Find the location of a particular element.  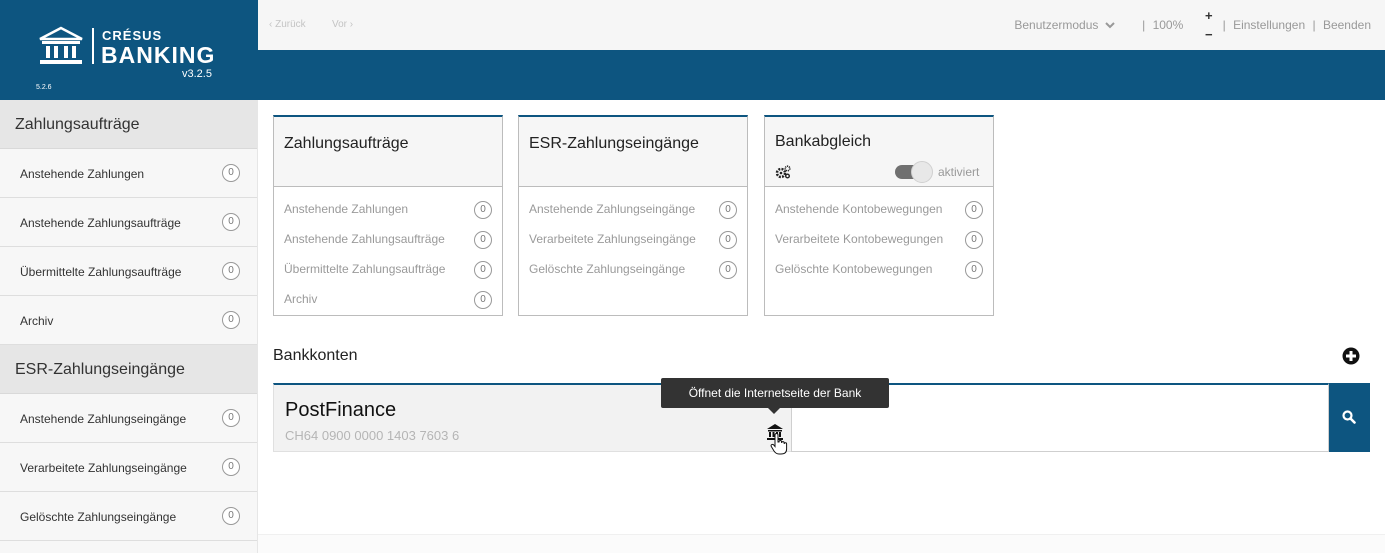

card-row-label: Übermittelte Zahlungsaufträge is located at coordinates (365, 269).